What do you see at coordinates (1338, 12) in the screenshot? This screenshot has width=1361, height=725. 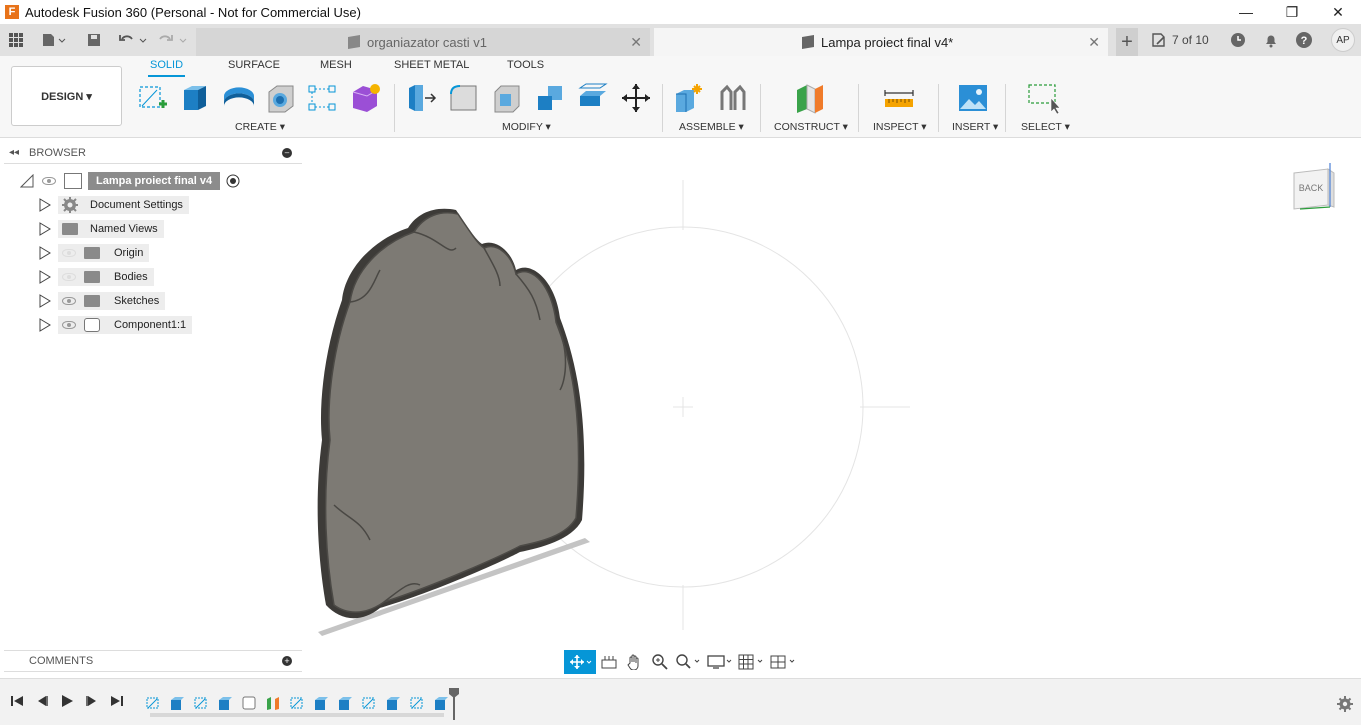 I see `close-window-button: ✕` at bounding box center [1338, 12].